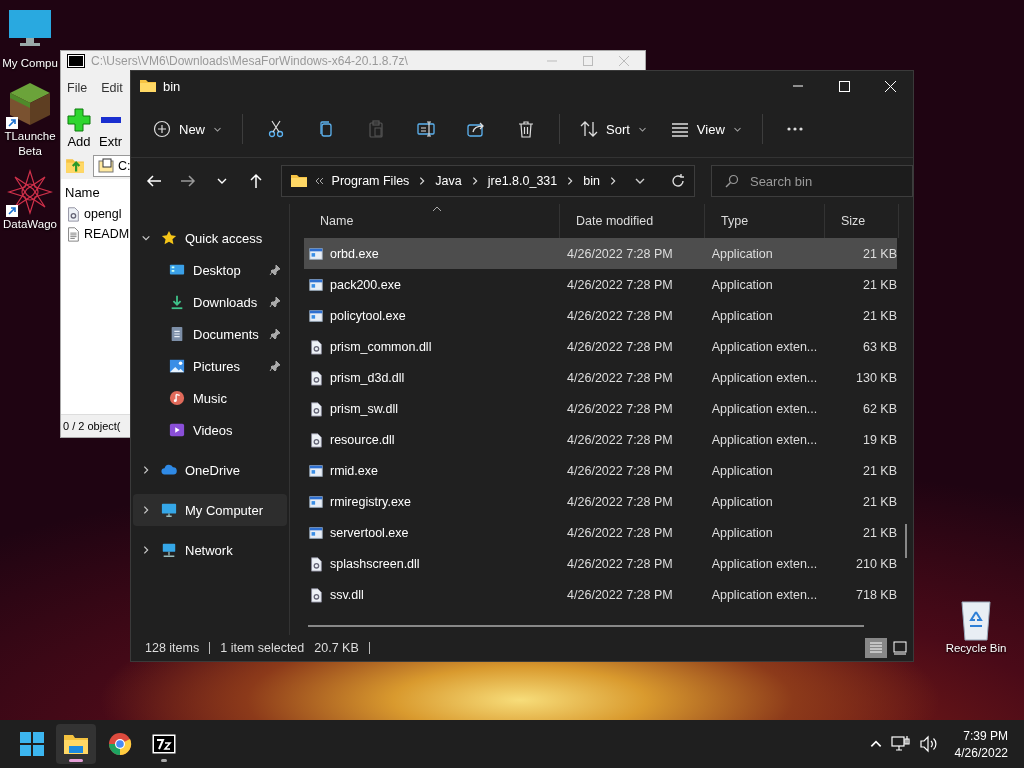 The width and height of the screenshot is (1024, 768). I want to click on view-button: View, so click(706, 129).